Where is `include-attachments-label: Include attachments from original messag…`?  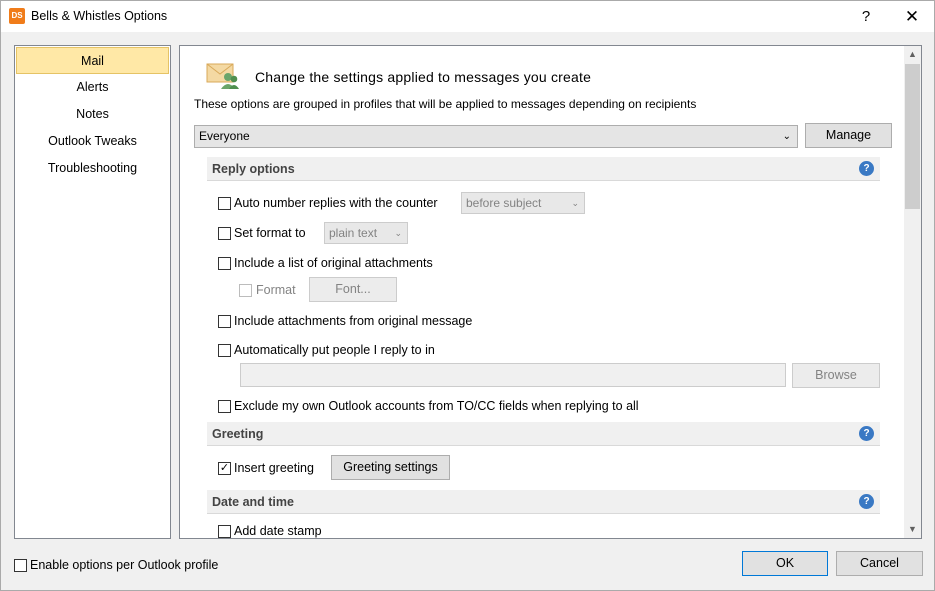 include-attachments-label: Include attachments from original messag… is located at coordinates (353, 321).